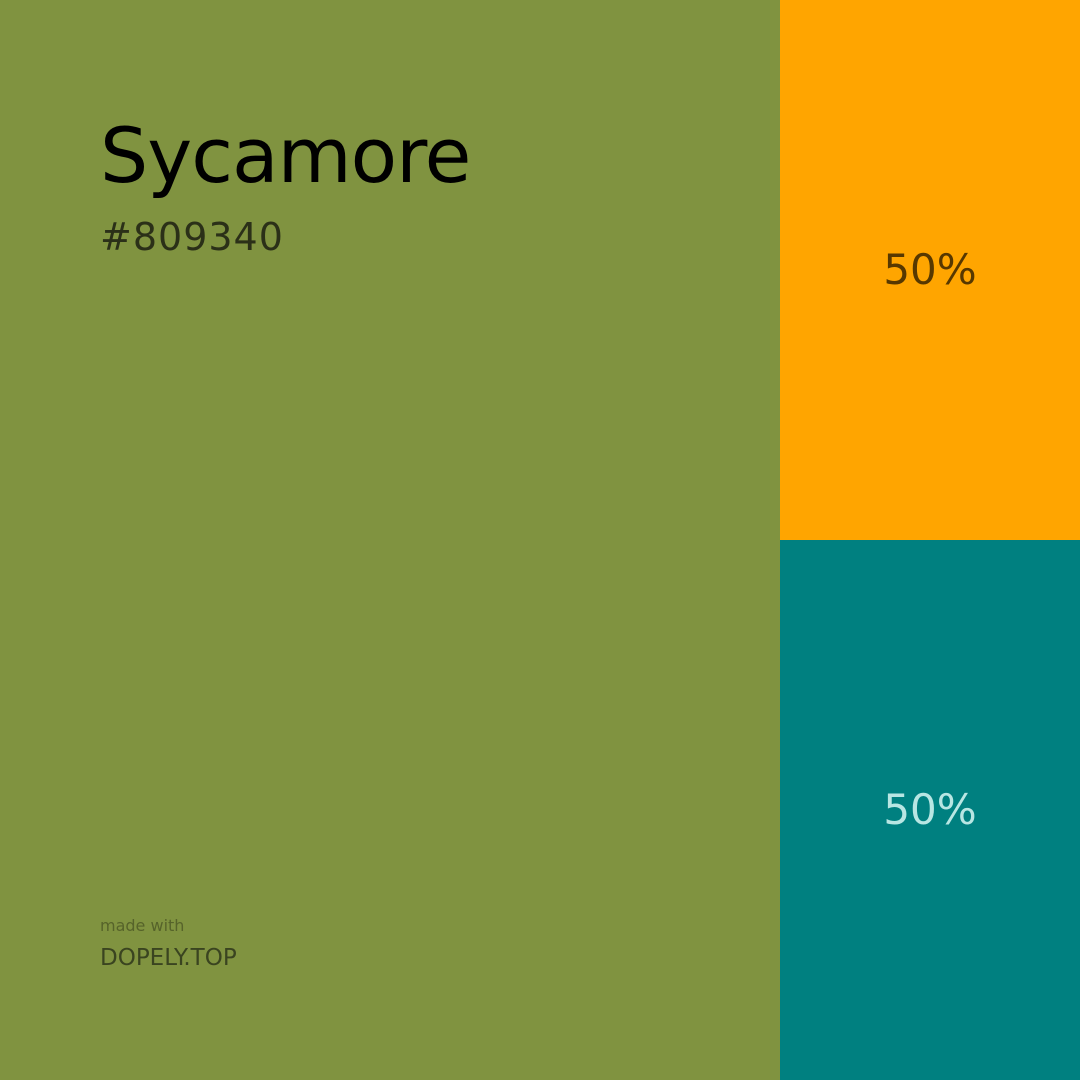 The height and width of the screenshot is (1080, 1080). Describe the element at coordinates (285, 155) in the screenshot. I see `color-name: Sycamore` at that location.